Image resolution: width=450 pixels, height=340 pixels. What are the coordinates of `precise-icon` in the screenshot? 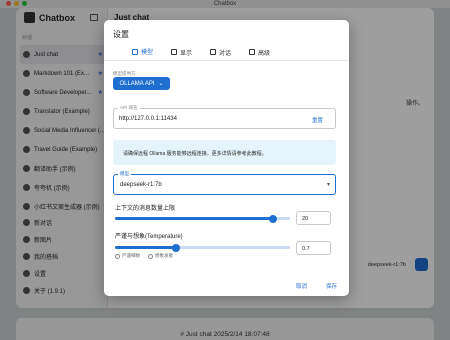 It's located at (117, 256).